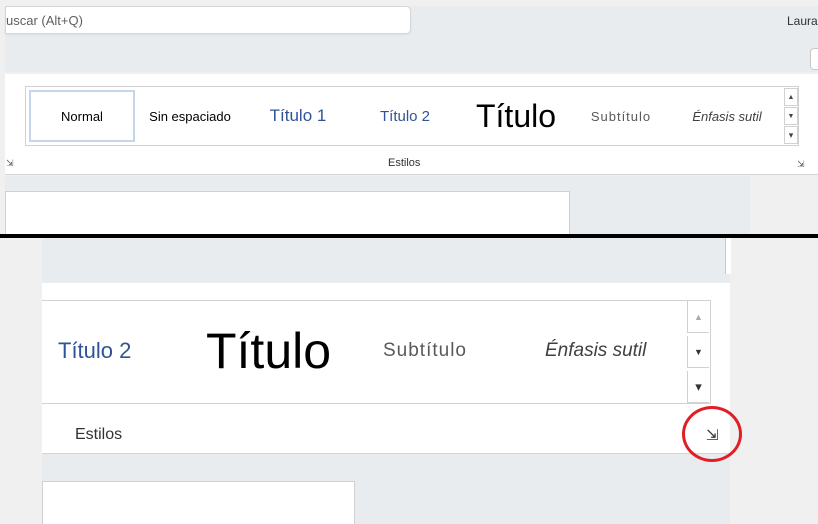  What do you see at coordinates (791, 135) in the screenshot?
I see `gallery-more-icon: ▾` at bounding box center [791, 135].